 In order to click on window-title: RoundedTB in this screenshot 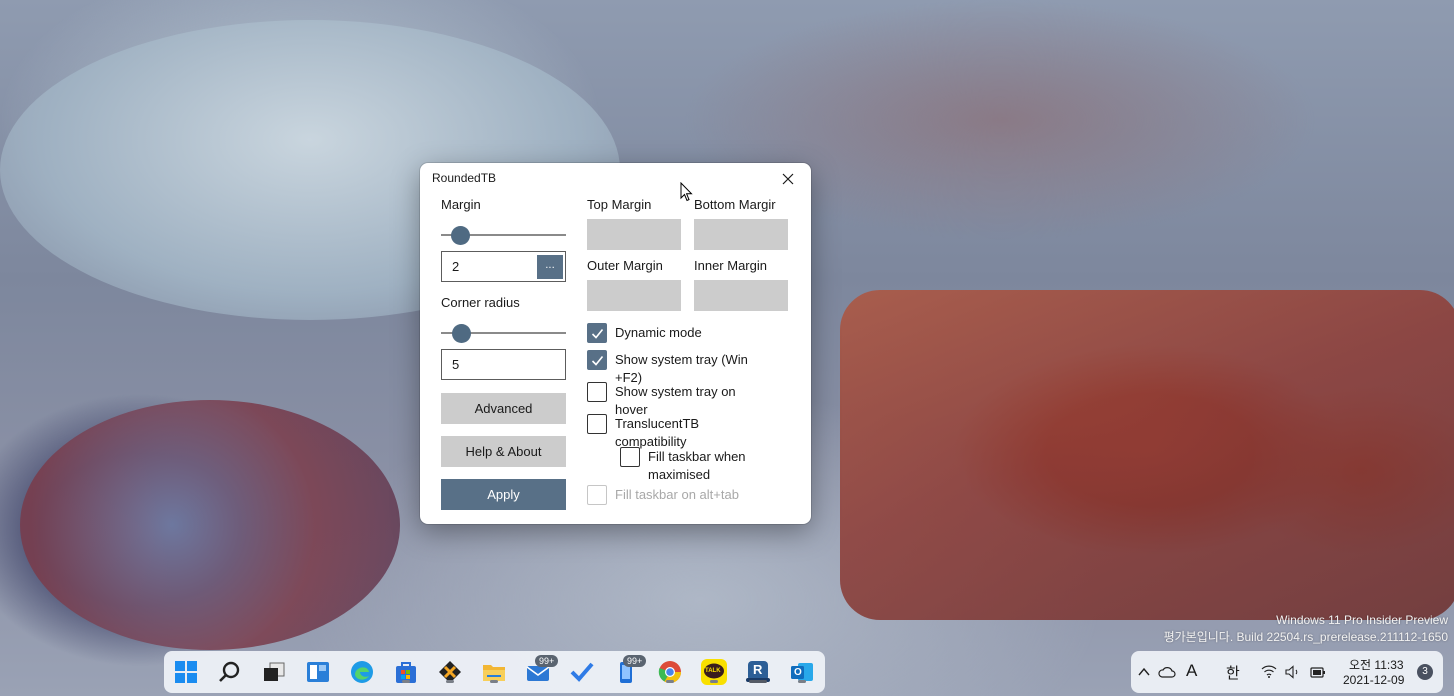, I will do `click(464, 178)`.